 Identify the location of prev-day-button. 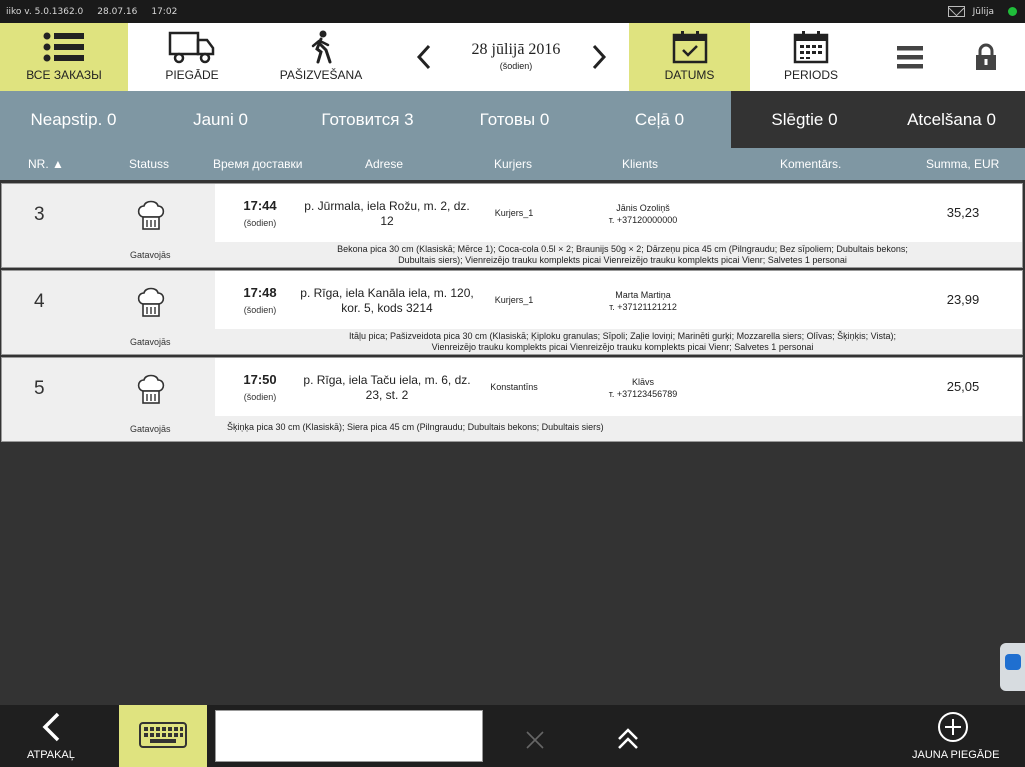
(424, 57).